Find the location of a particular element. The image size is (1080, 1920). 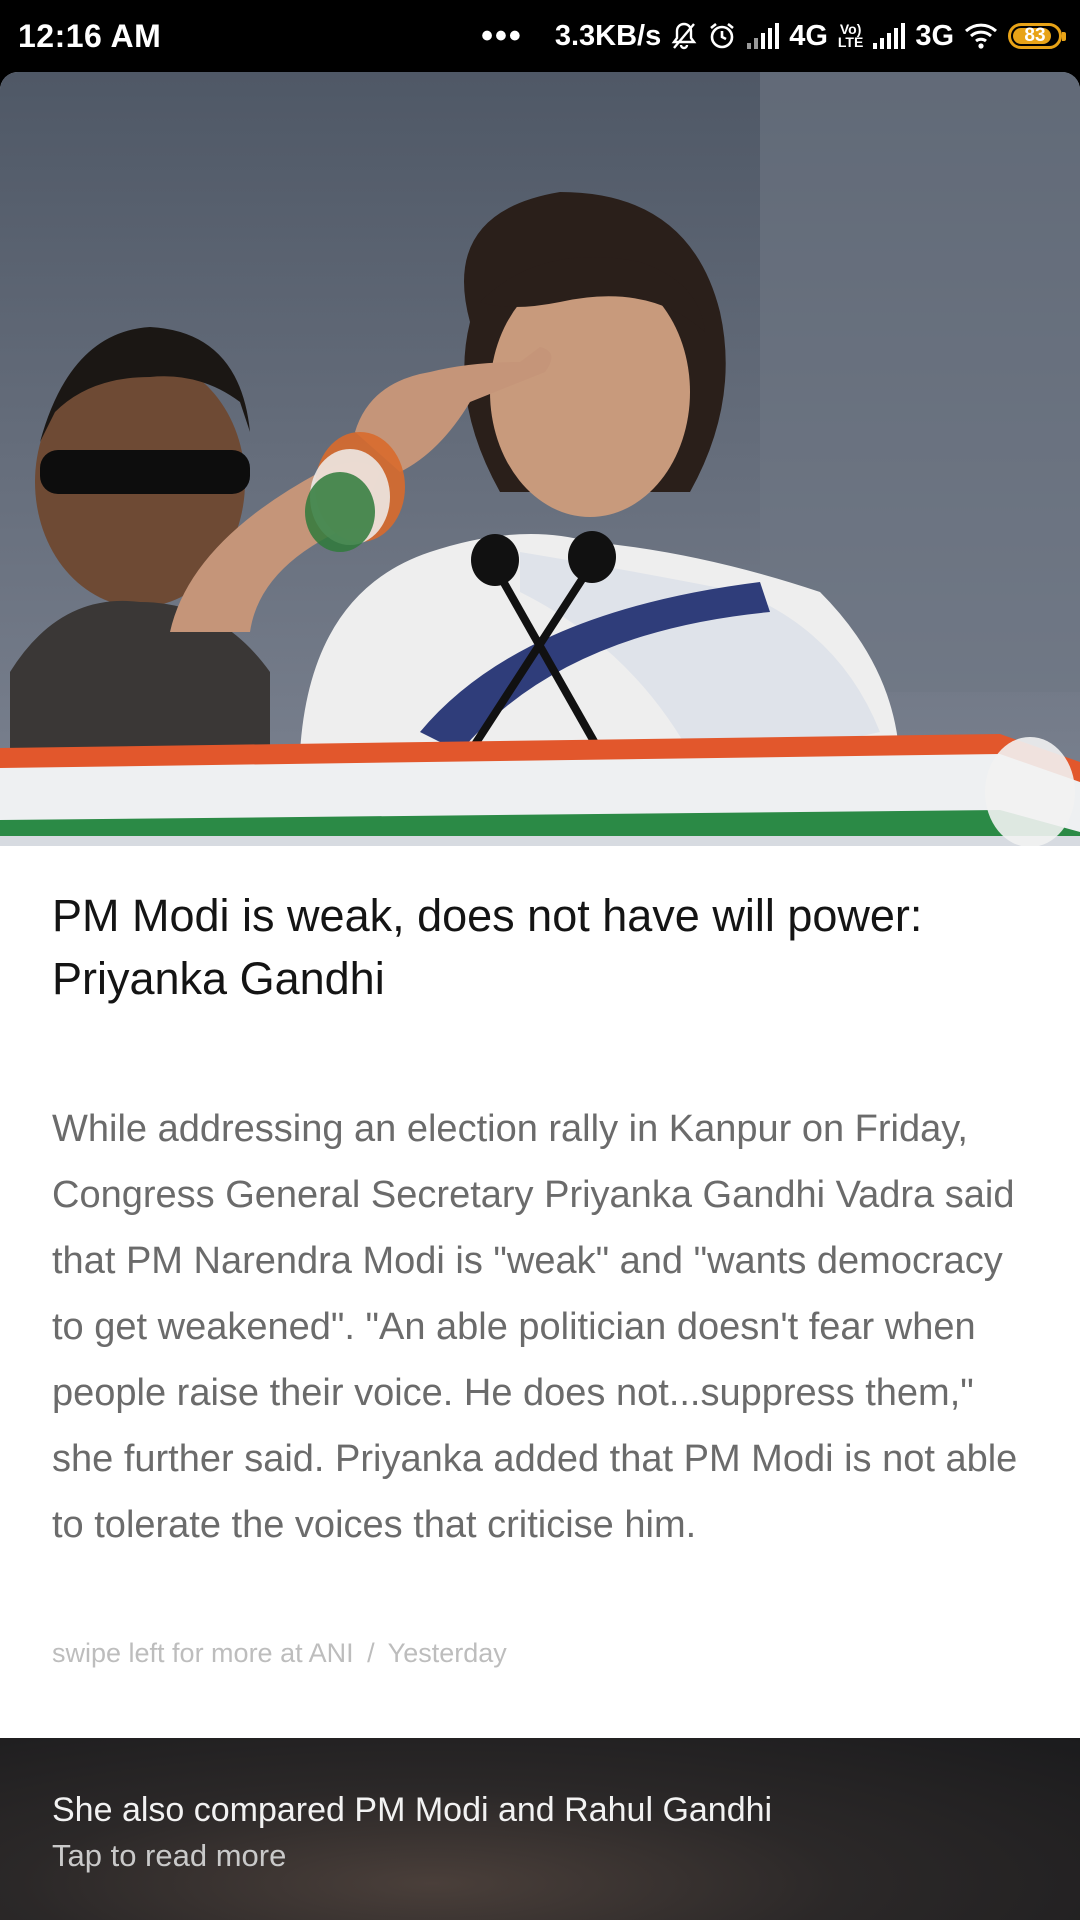

alarm-icon is located at coordinates (722, 36).